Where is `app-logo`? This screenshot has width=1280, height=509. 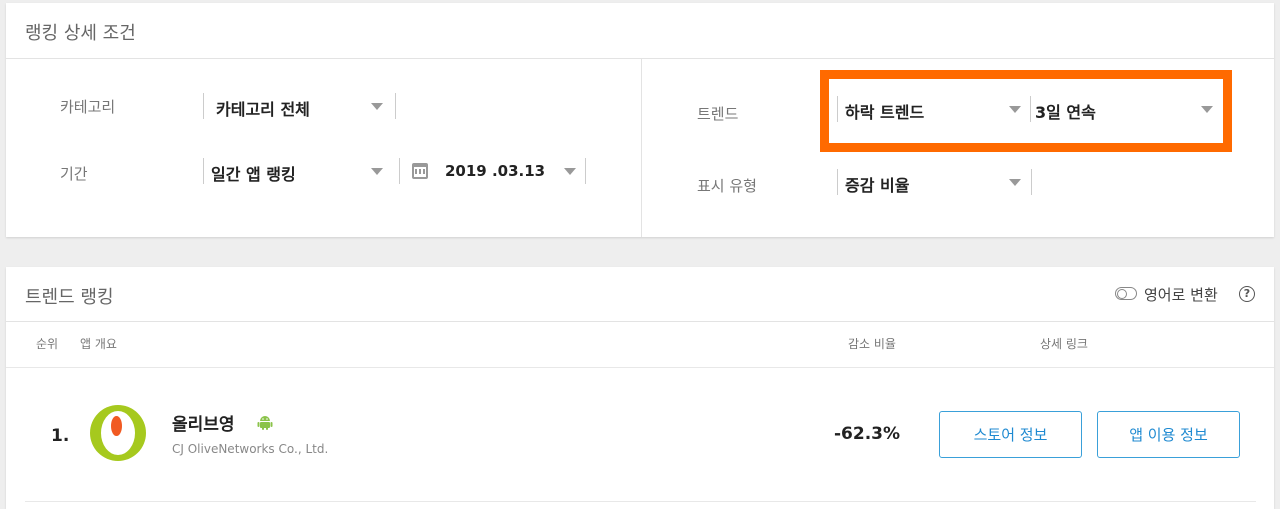
app-logo is located at coordinates (118, 433).